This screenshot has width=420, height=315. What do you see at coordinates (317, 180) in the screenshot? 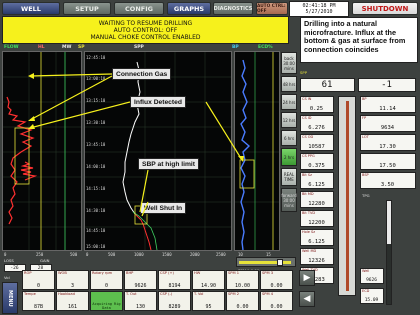
I see `bit-size-readout: Bit Sz 6.125` at bounding box center [317, 180].